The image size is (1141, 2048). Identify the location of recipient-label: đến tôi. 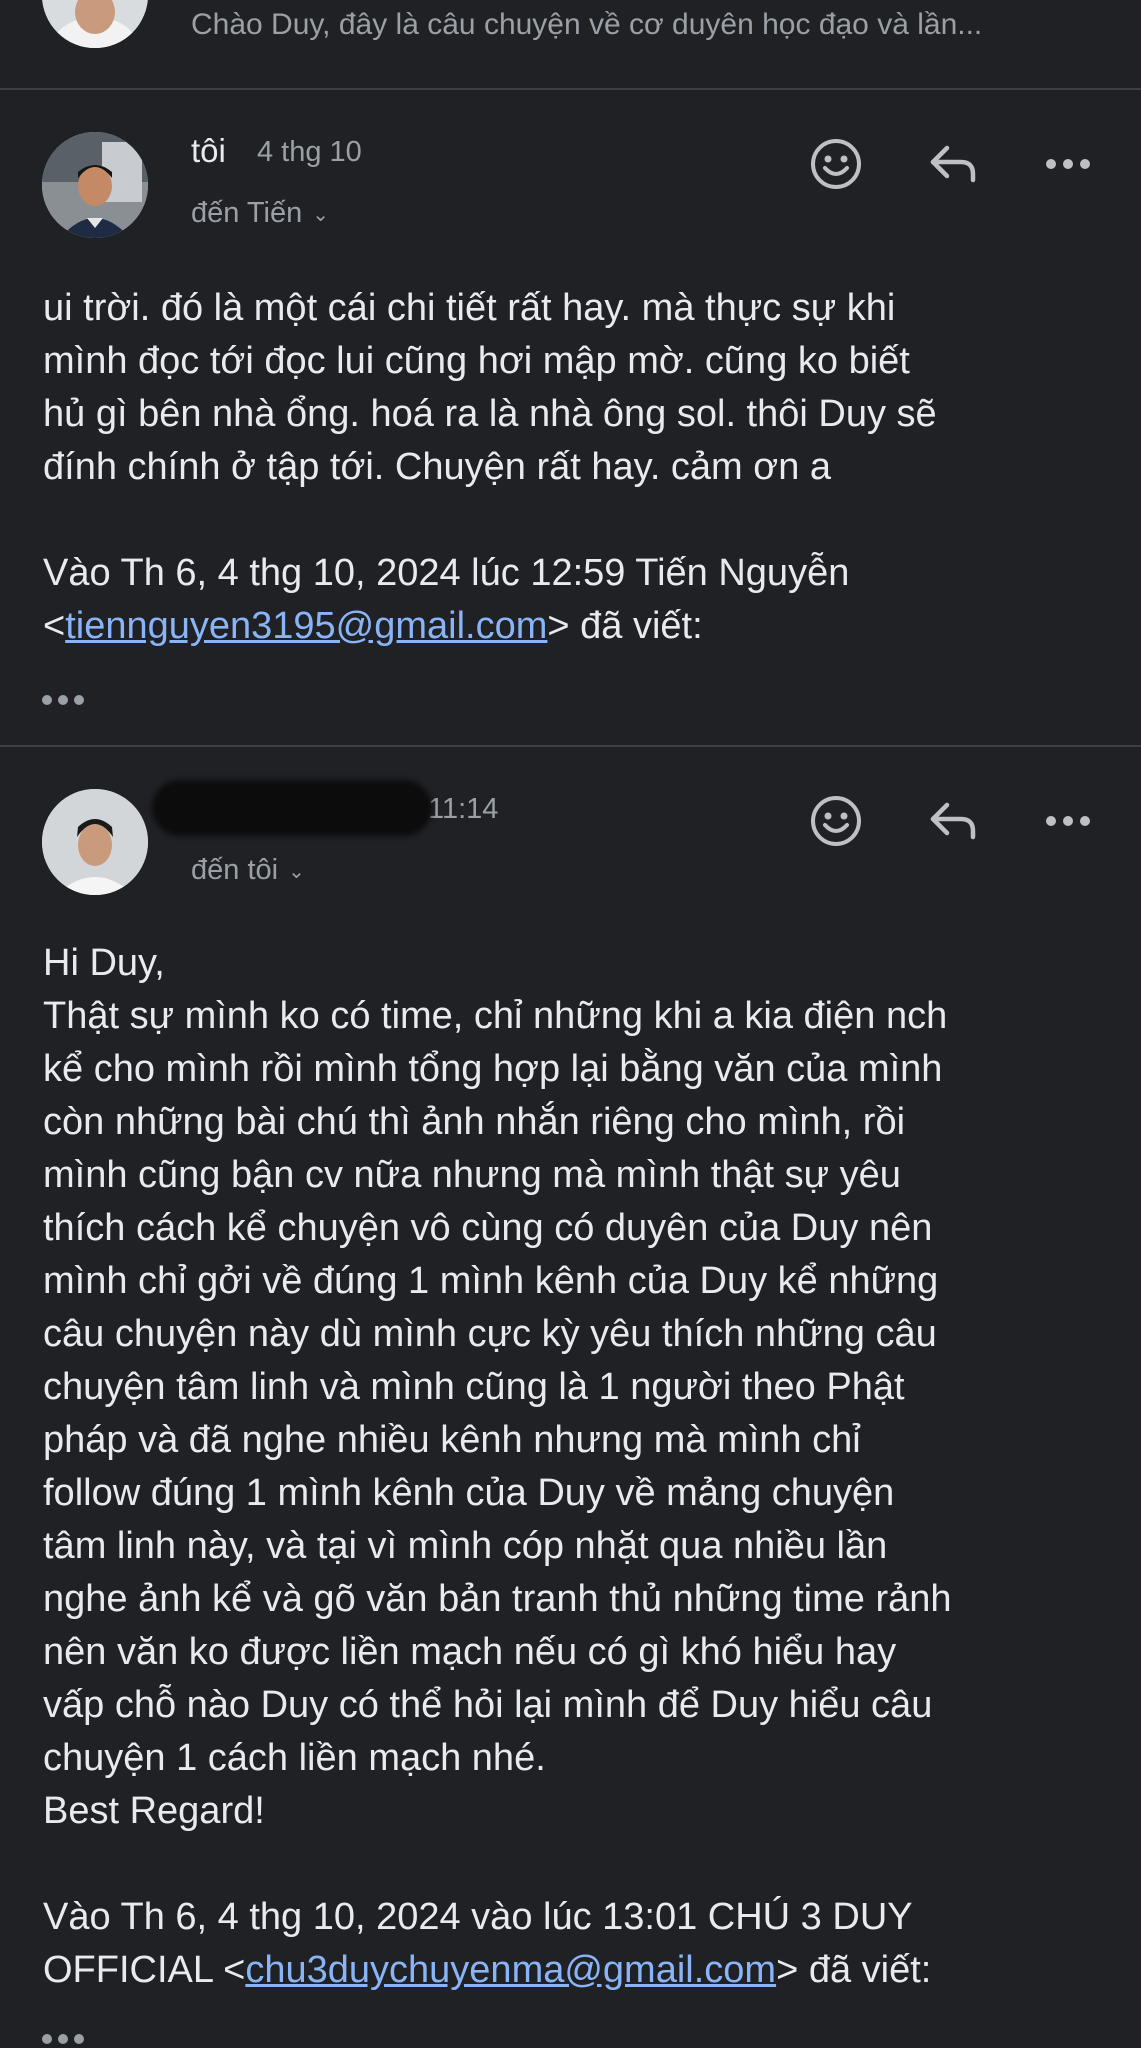
(235, 870).